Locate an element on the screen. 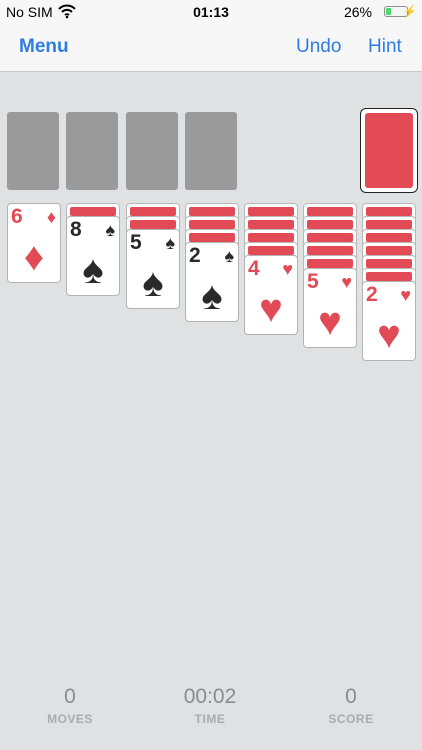 Image resolution: width=422 pixels, height=750 pixels. tableau-card-1: 6 ♦ ♦ is located at coordinates (34, 243).